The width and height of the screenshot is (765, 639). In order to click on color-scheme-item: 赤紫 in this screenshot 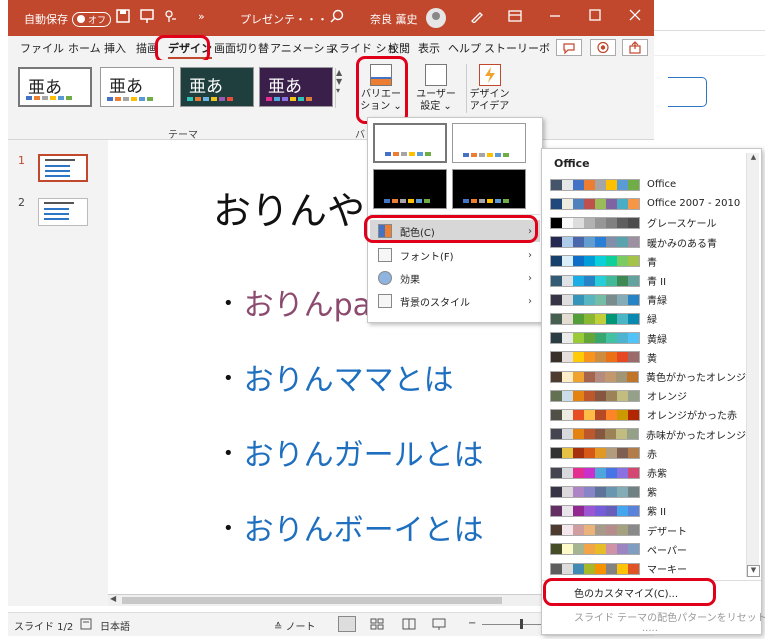, I will do `click(648, 472)`.